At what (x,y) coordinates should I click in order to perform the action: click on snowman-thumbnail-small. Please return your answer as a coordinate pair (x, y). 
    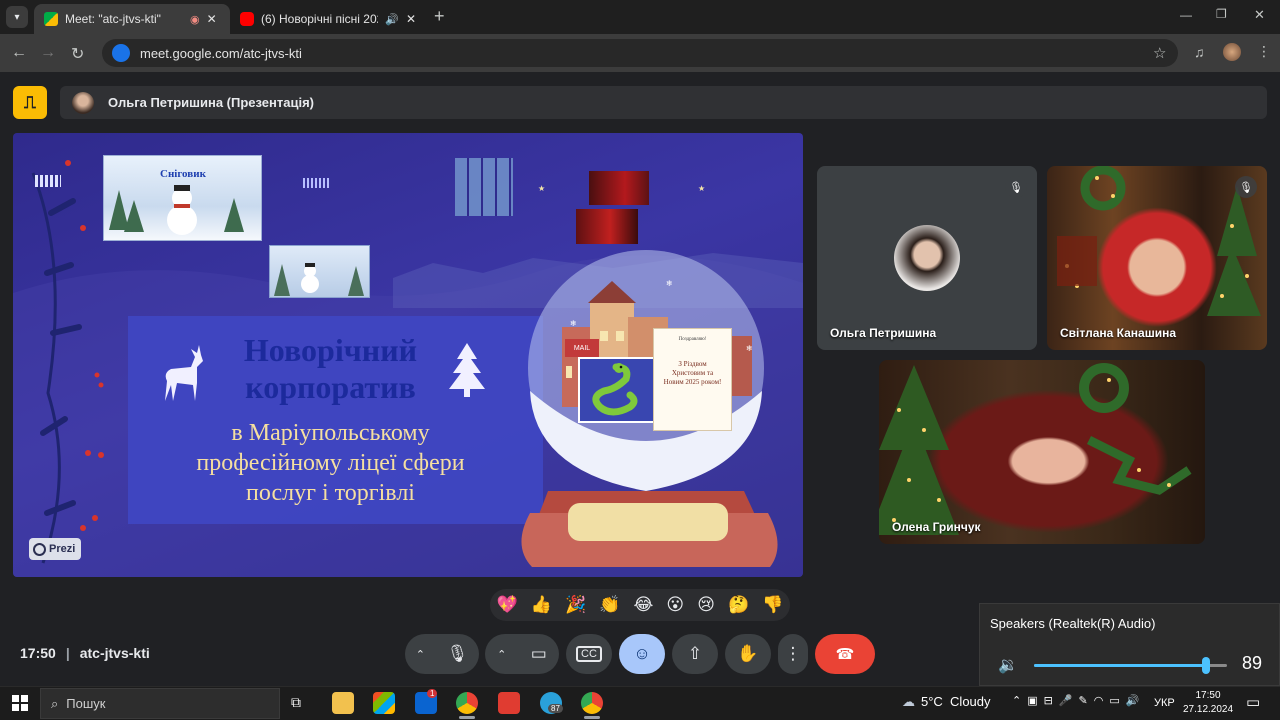
    Looking at the image, I should click on (319, 271).